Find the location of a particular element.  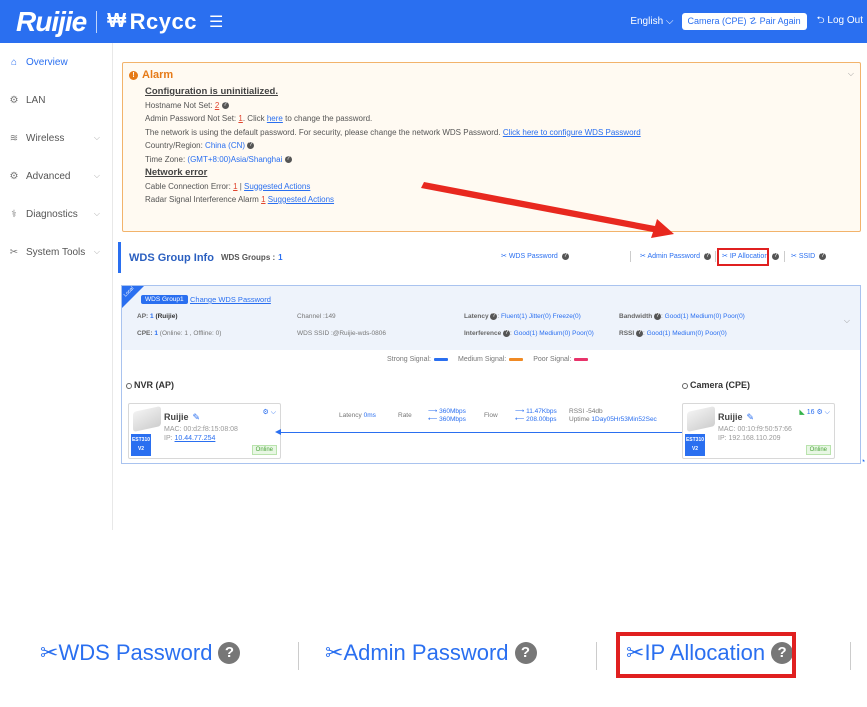

device-ip-link: 10.44.77.254 is located at coordinates (195, 438).